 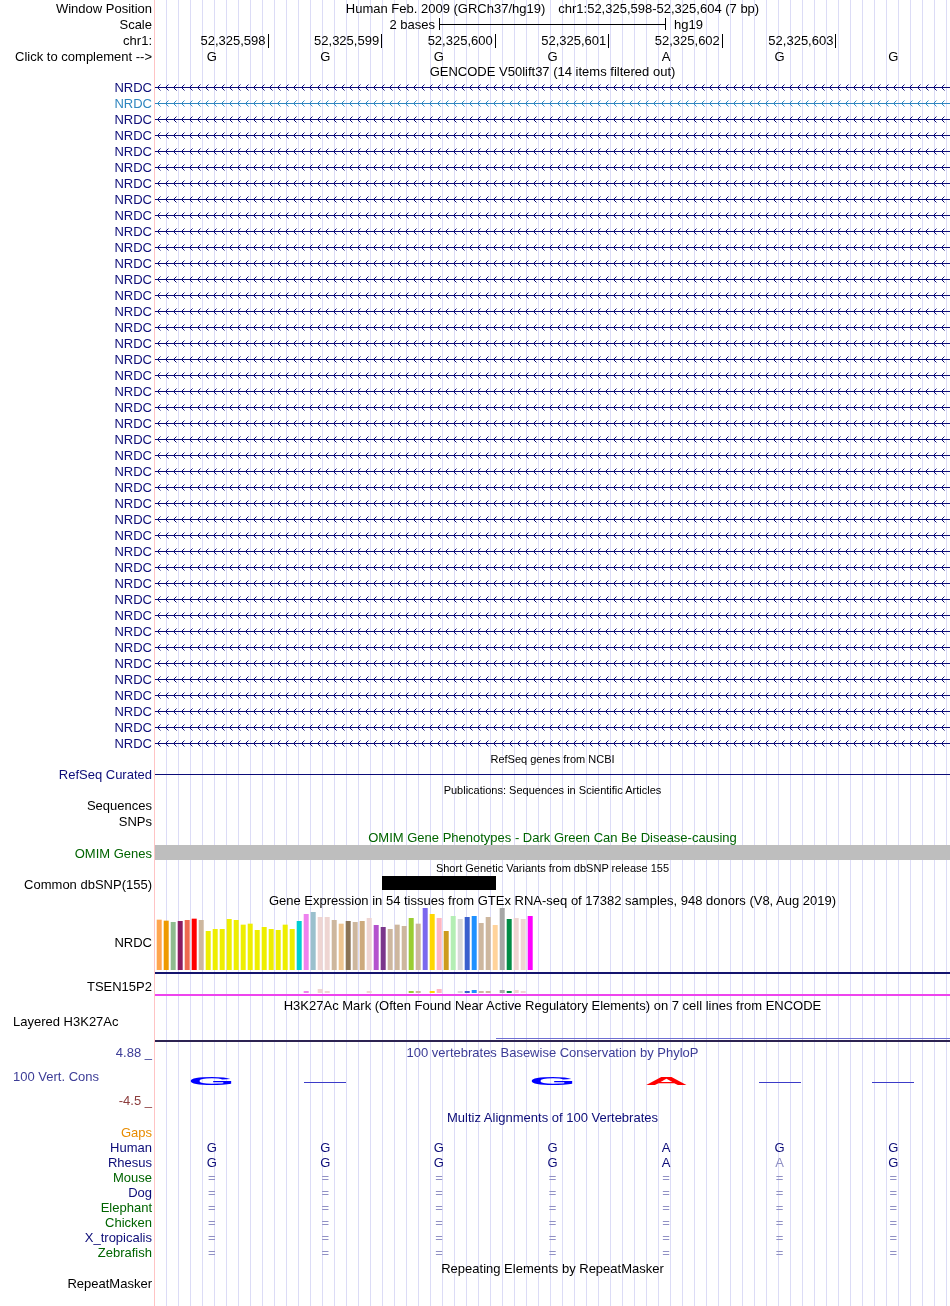 I want to click on track-title: 100 vertebrates Basewise Conservation by PhyloP, so click(x=552, y=1052).